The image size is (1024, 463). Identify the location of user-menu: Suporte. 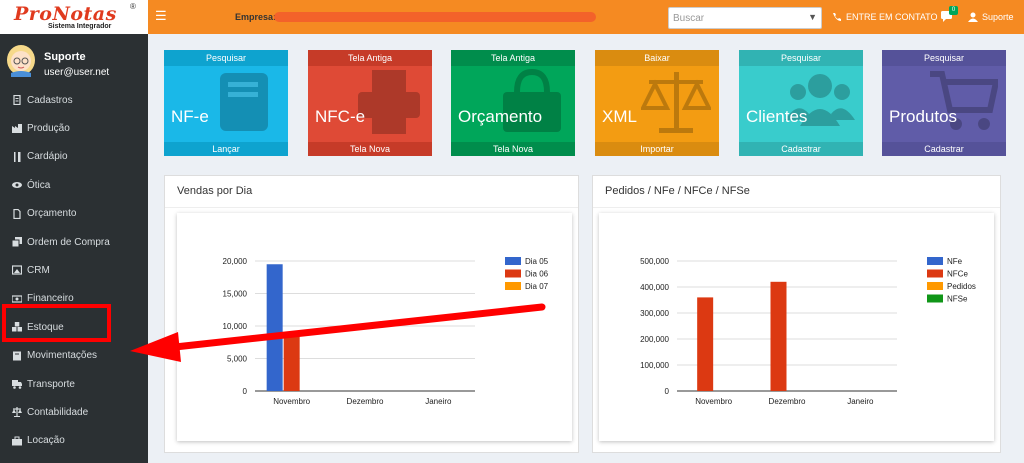
(991, 17).